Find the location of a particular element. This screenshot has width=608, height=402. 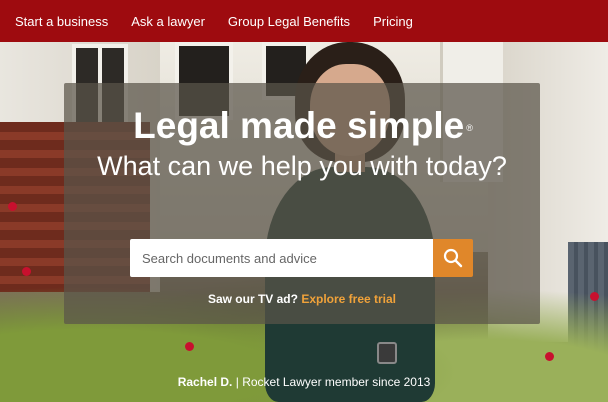

nav-start-a-business: Start a business is located at coordinates (61, 21).